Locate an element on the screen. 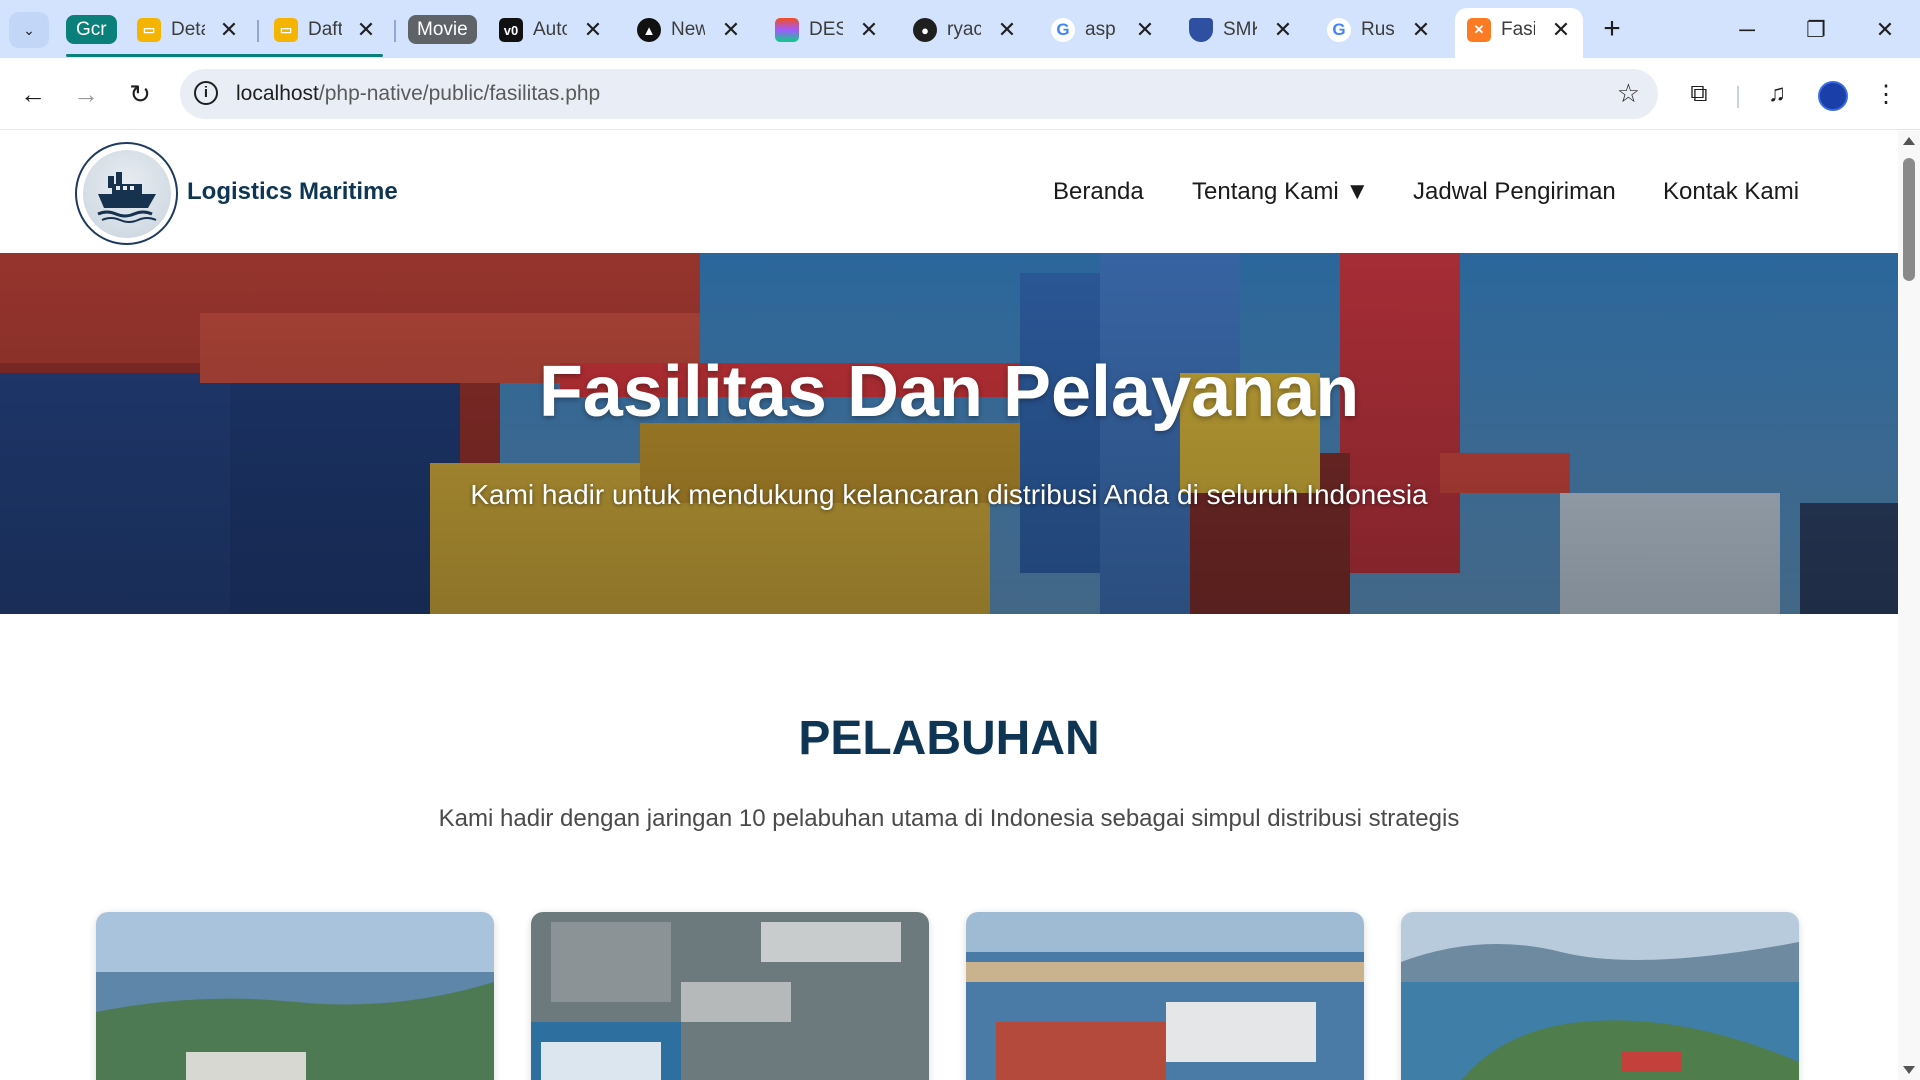 This screenshot has height=1080, width=1920. ship-icon is located at coordinates (126, 193).